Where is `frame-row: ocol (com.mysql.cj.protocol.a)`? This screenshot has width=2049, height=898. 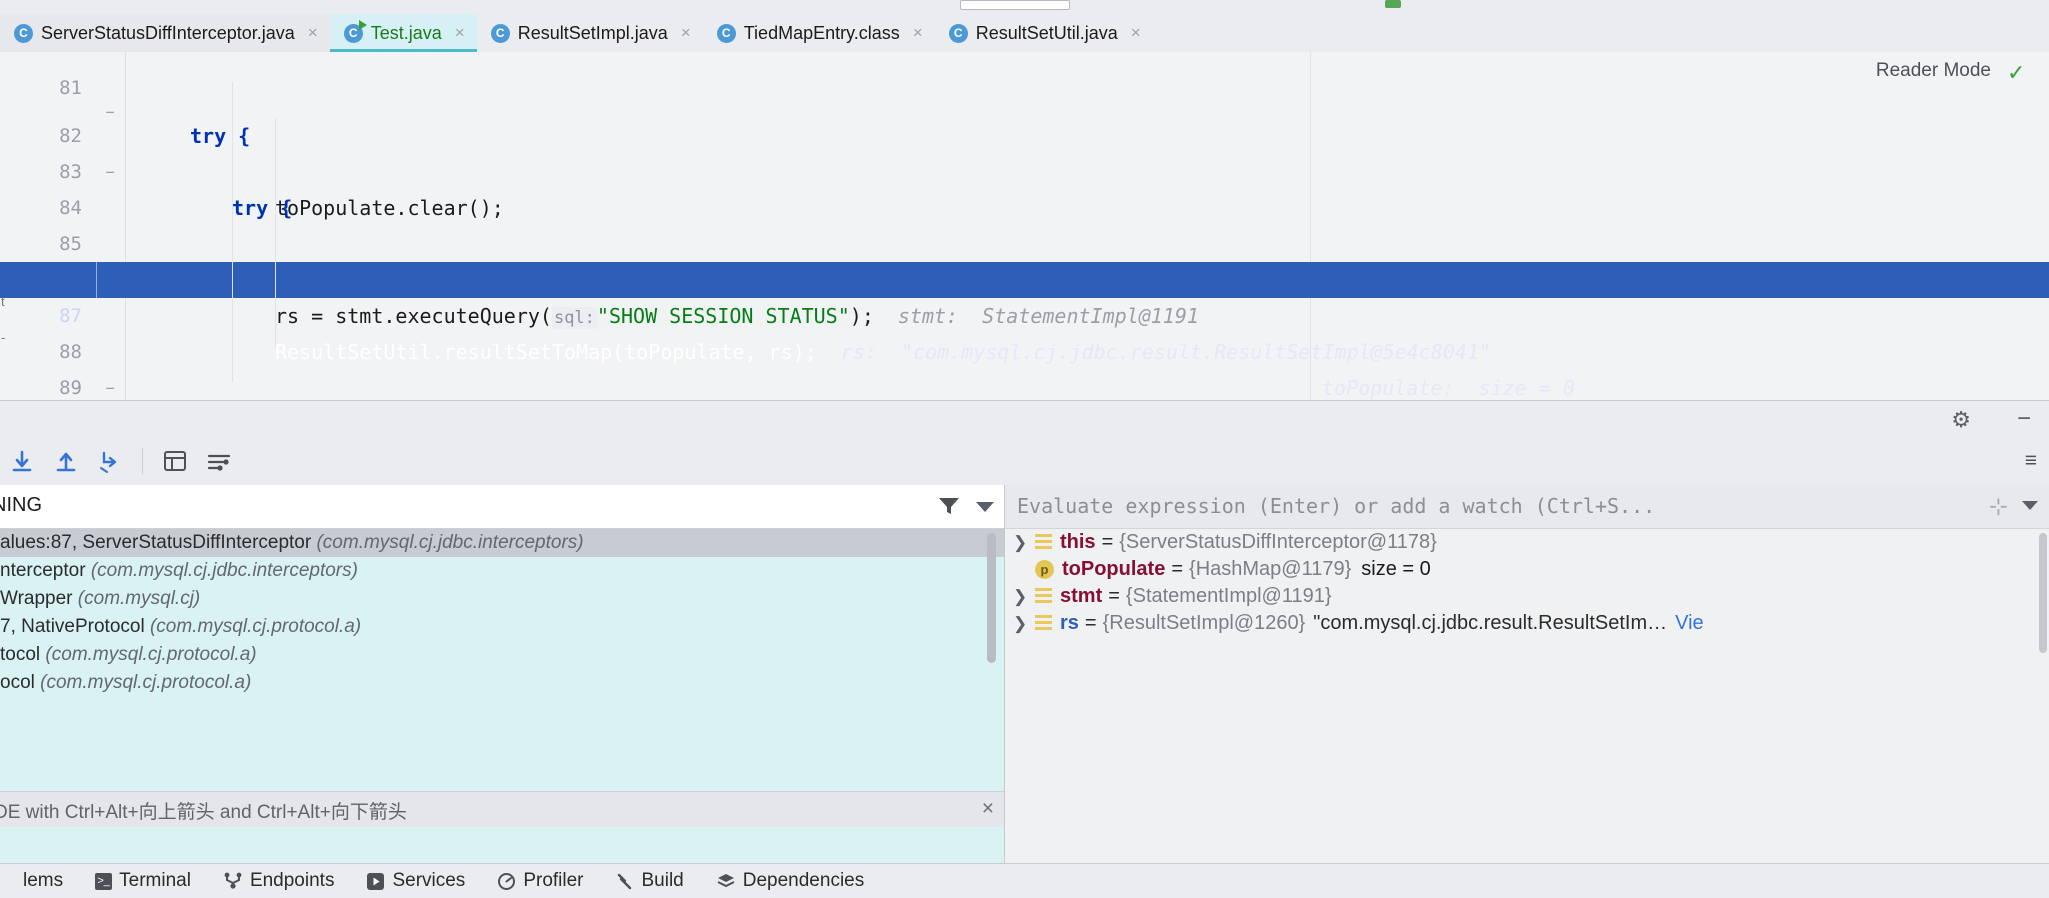
frame-row: ocol (com.mysql.cj.protocol.a) is located at coordinates (502, 683).